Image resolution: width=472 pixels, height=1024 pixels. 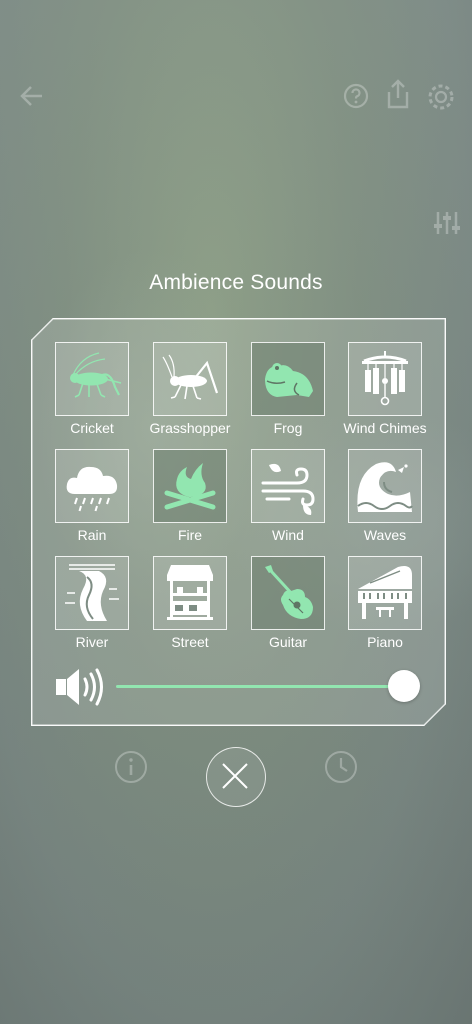 I want to click on piano-tile-box, so click(x=385, y=593).